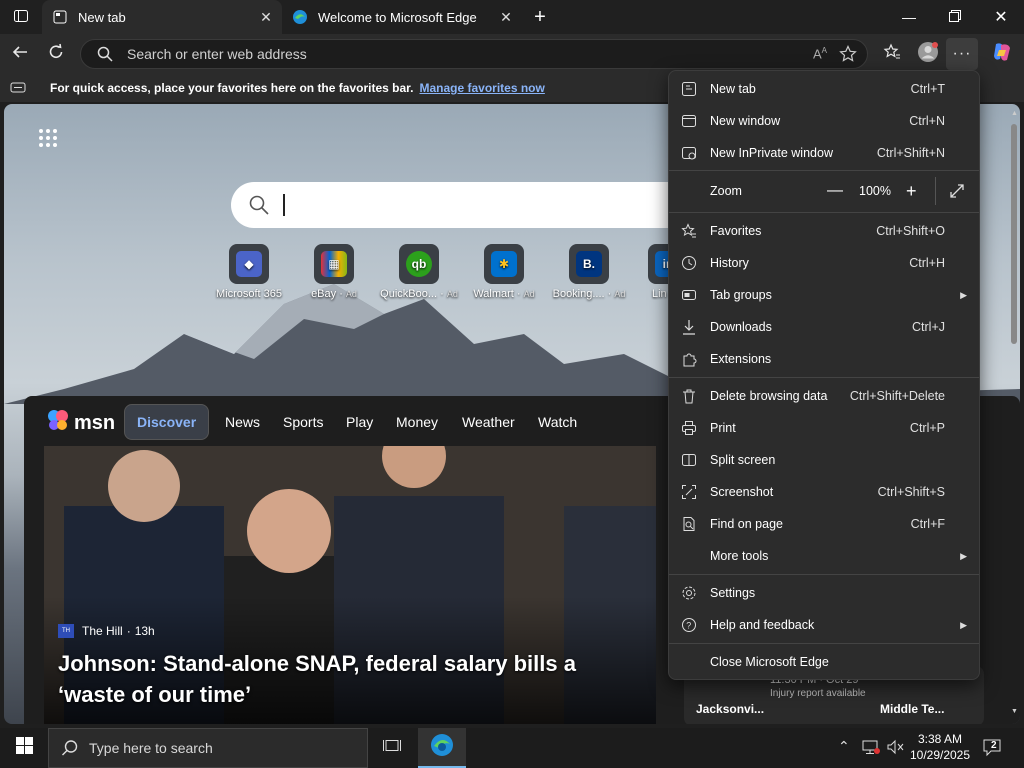 This screenshot has width=1024, height=768. I want to click on quicklink-linkedin: in Lin, so click(645, 272).